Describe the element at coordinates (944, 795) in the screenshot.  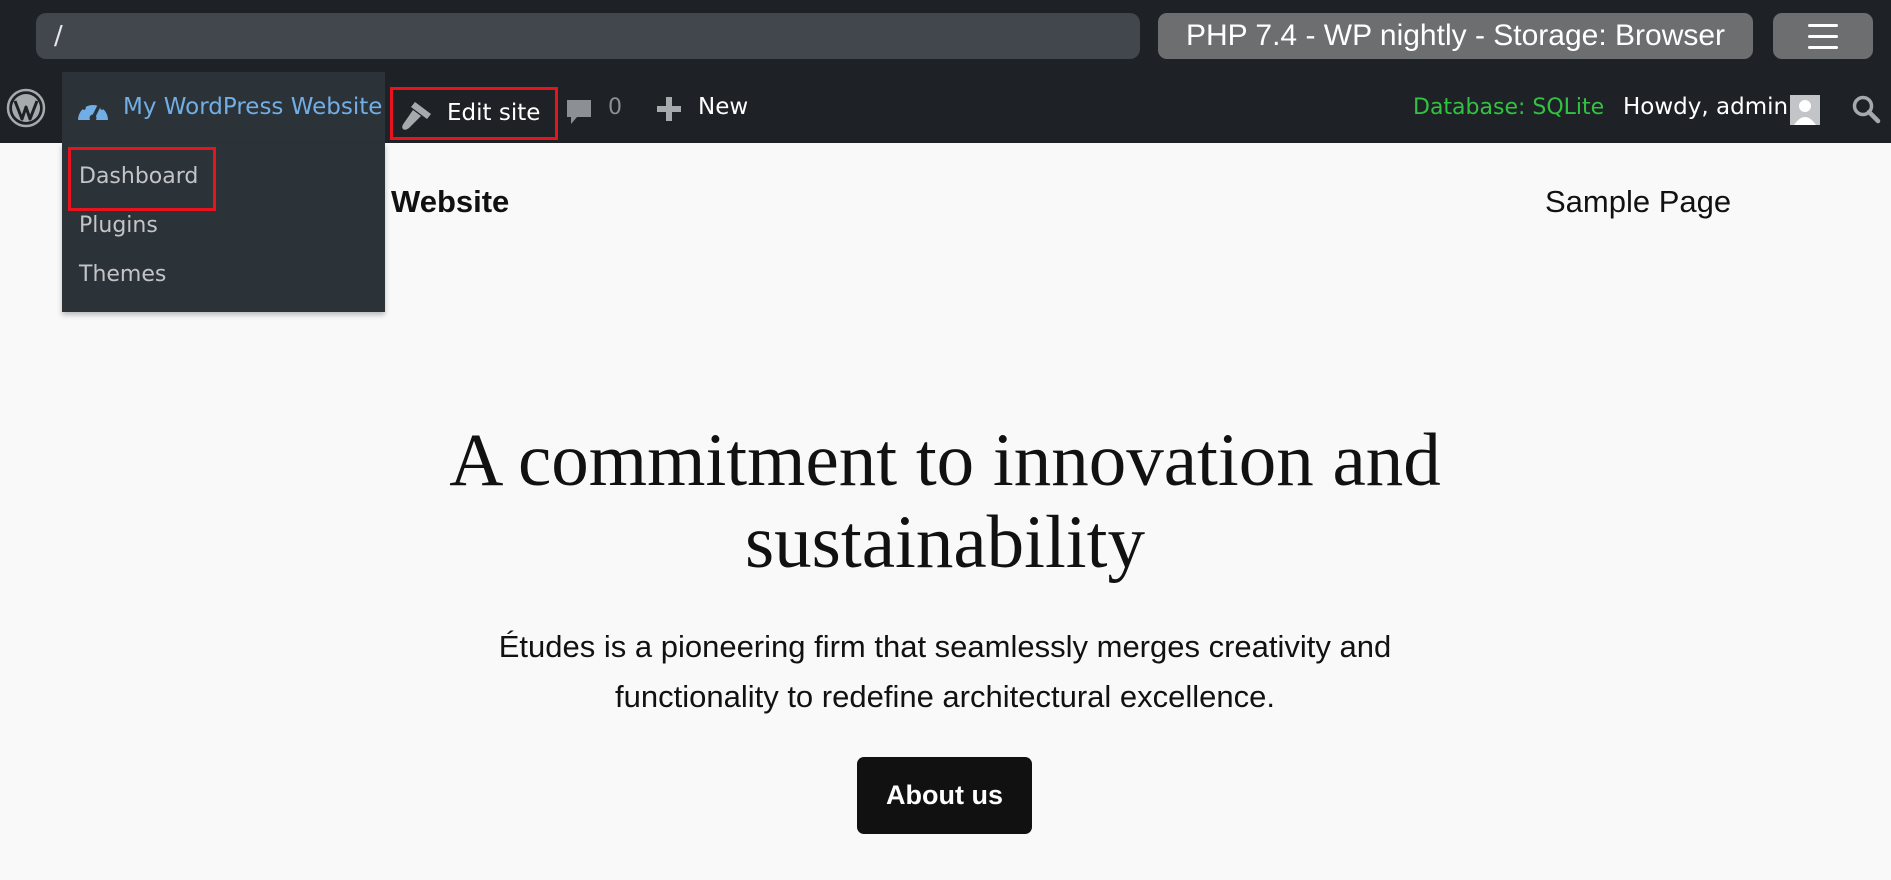
I see `about-us-button: About us` at that location.